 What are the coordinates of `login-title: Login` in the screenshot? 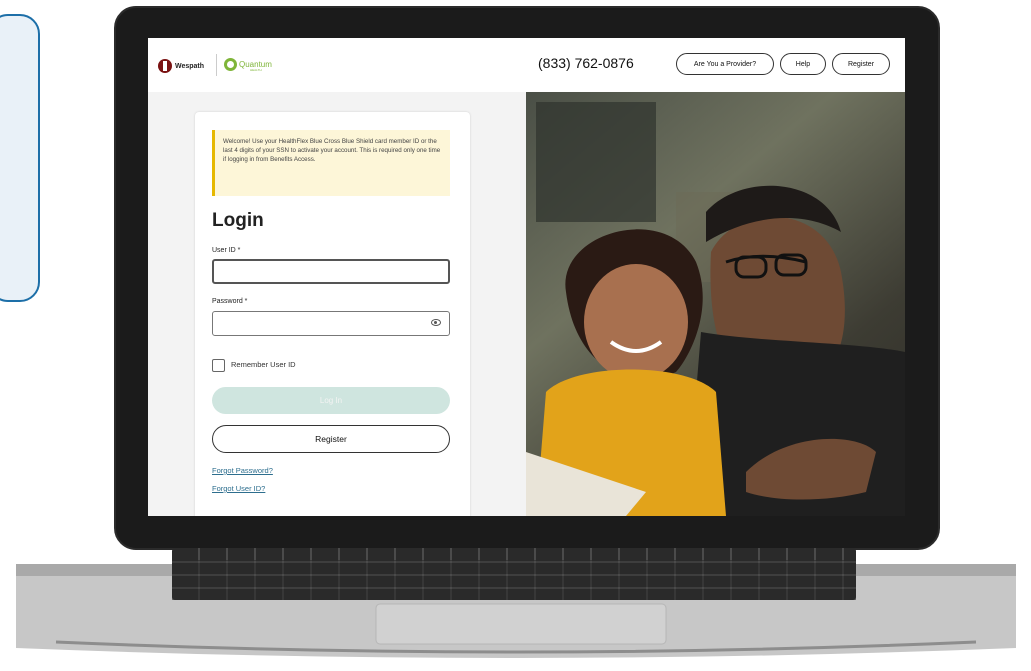 It's located at (238, 220).